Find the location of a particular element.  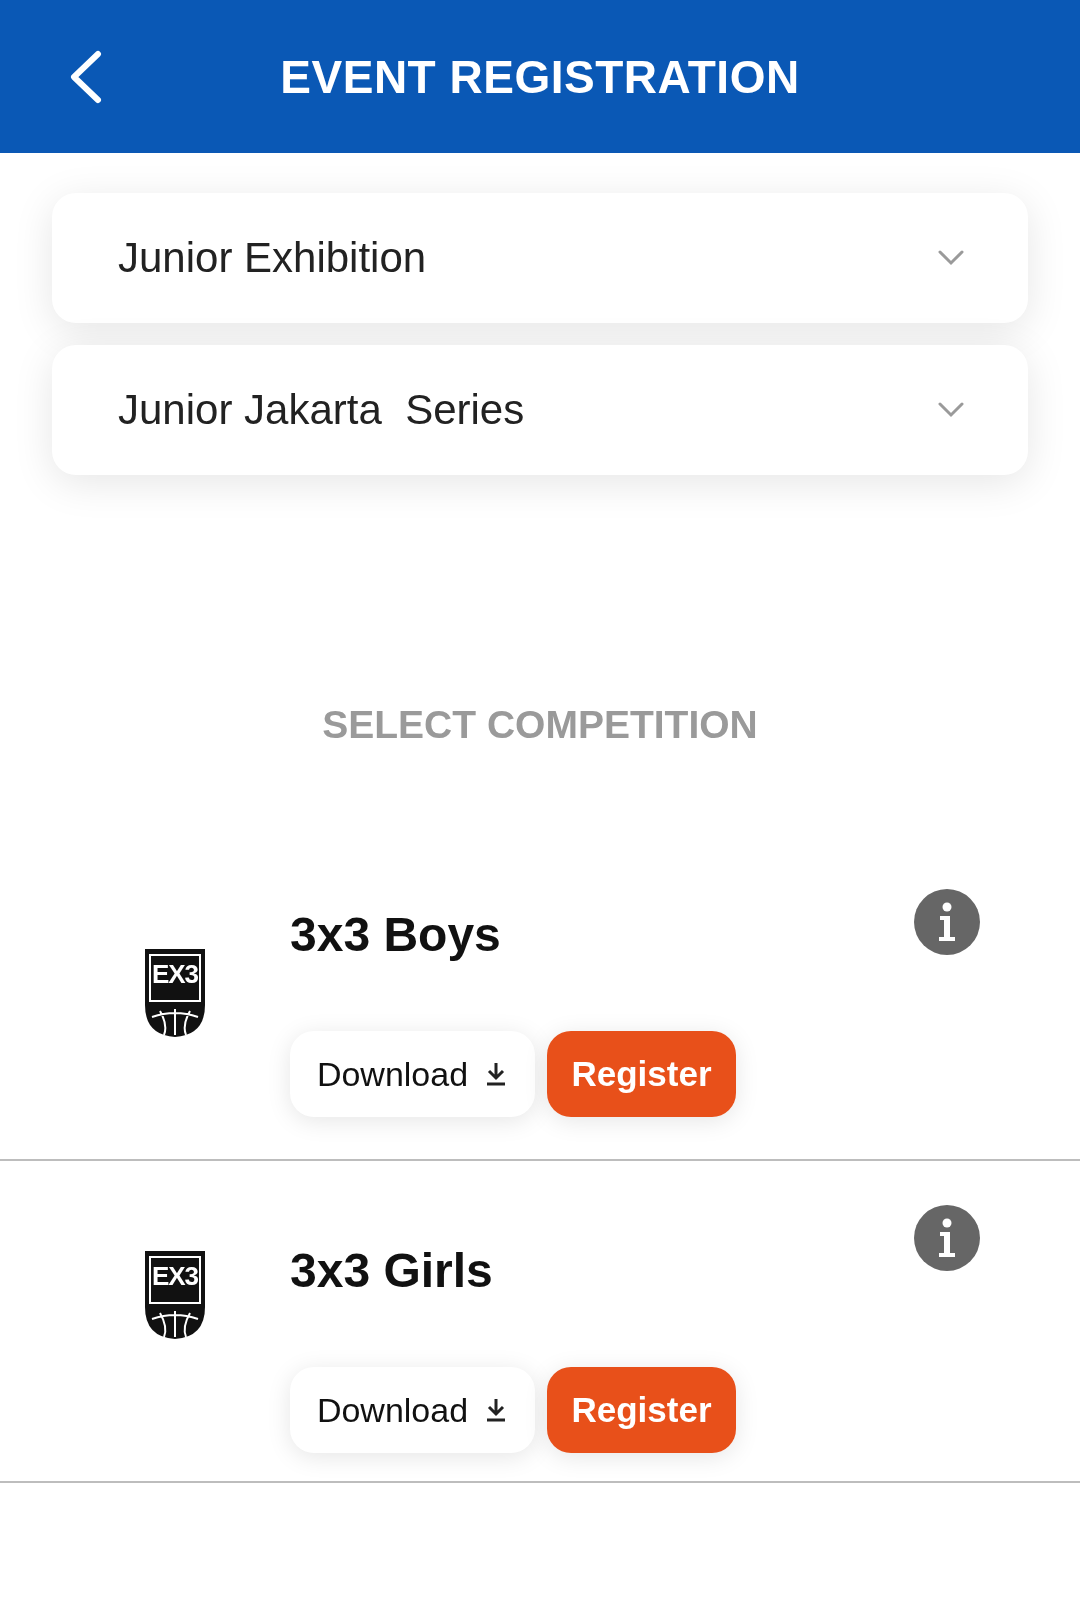

section-title: SELECT COMPETITION is located at coordinates (540, 725).